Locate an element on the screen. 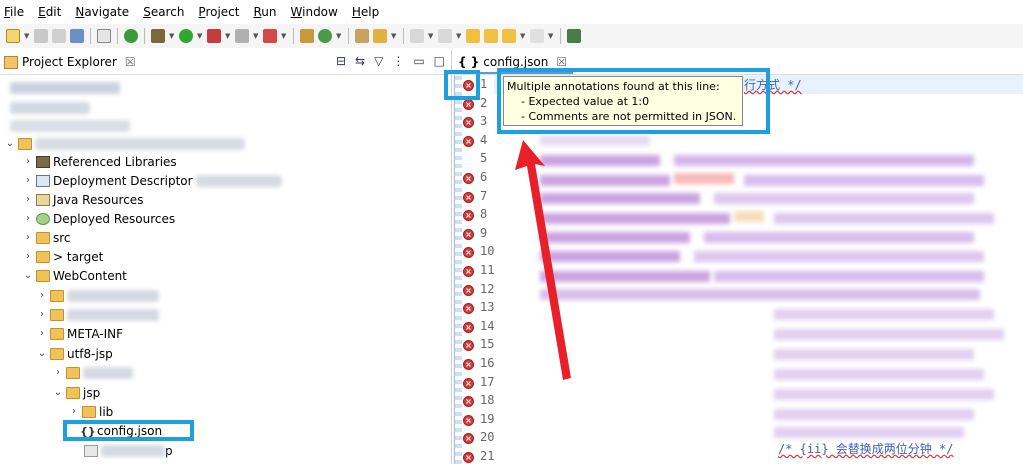 The image size is (1023, 464). menu-navigate: Navigate is located at coordinates (102, 12).